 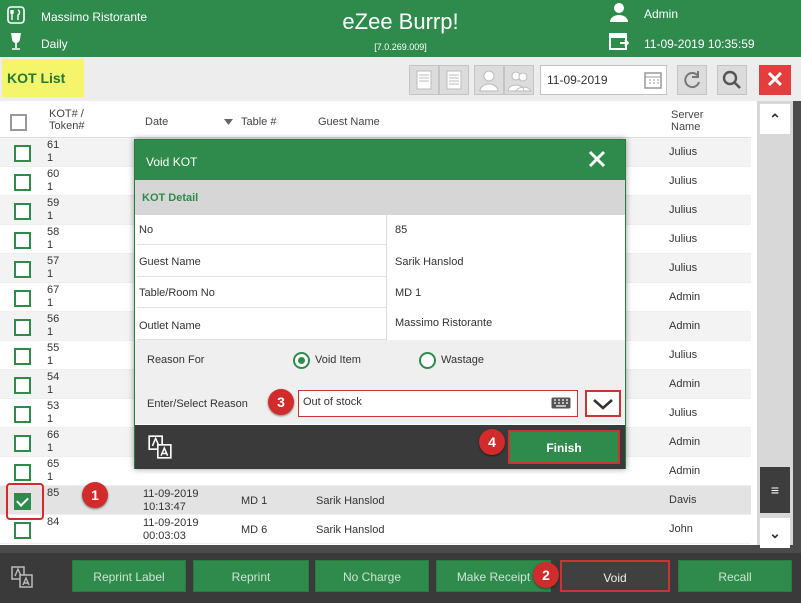 What do you see at coordinates (53, 232) in the screenshot?
I see `kot-no: 58` at bounding box center [53, 232].